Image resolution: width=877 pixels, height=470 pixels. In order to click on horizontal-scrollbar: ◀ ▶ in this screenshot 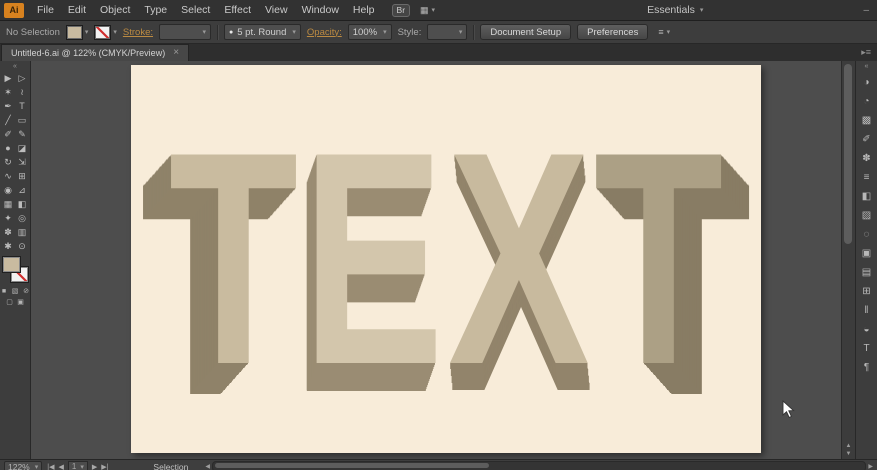, I will do `click(539, 465)`.